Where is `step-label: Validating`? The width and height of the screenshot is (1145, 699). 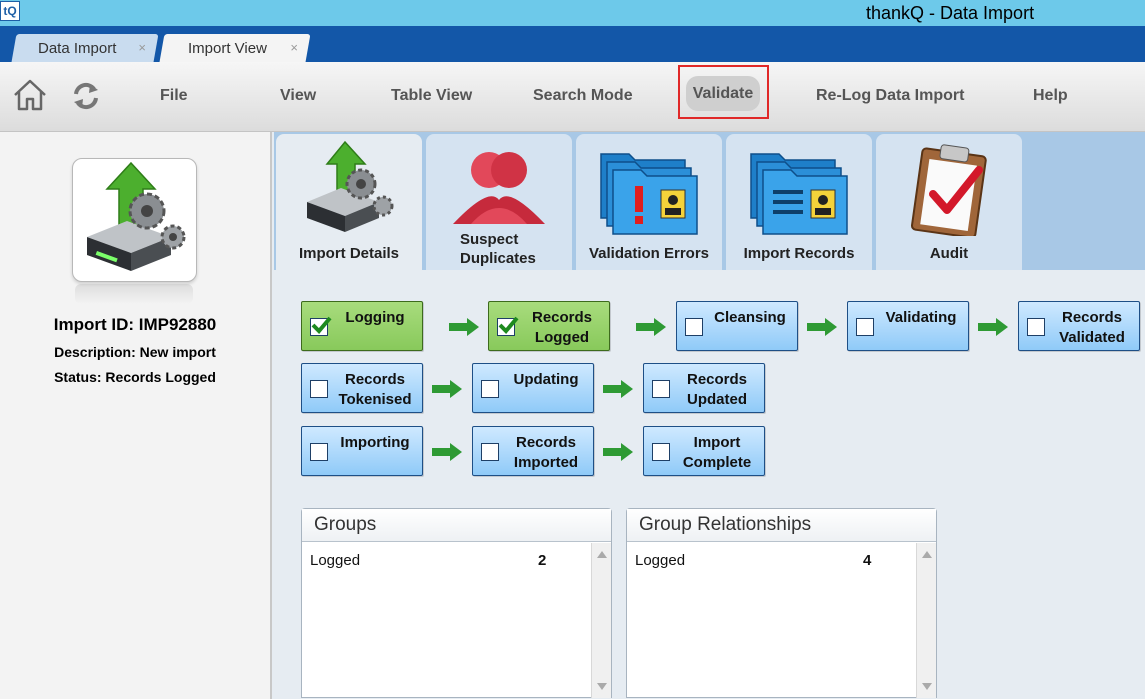 step-label: Validating is located at coordinates (921, 317).